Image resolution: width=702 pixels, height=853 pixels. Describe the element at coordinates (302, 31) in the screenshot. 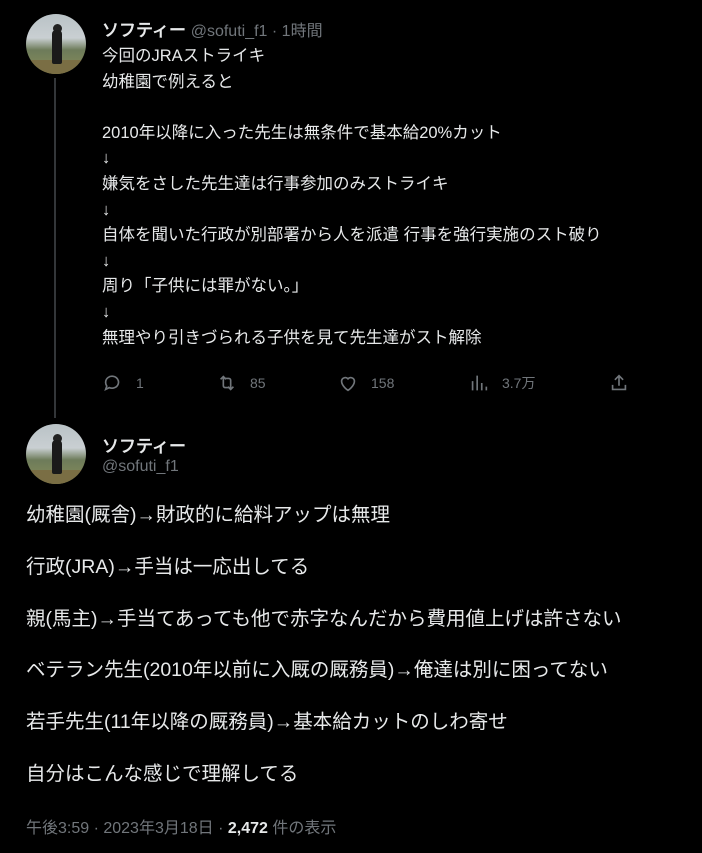

I see `tweet-time: 1時間` at that location.